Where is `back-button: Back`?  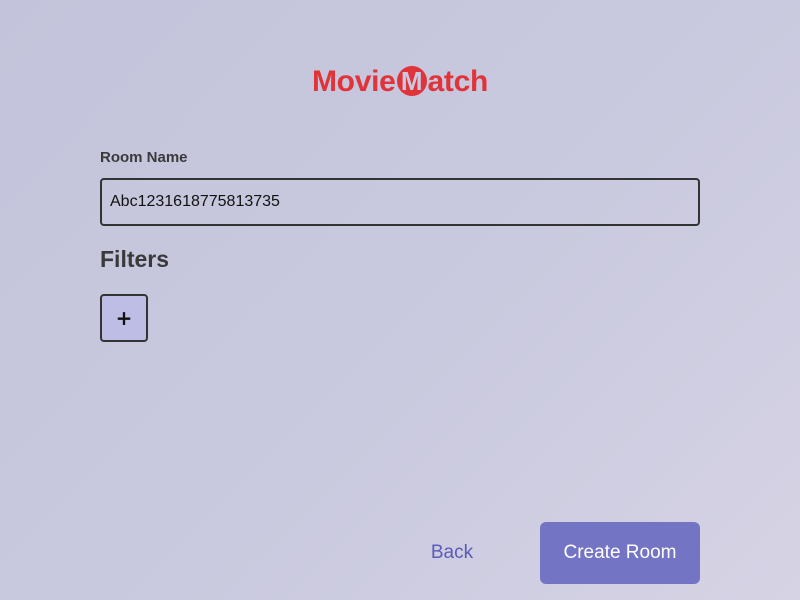
back-button: Back is located at coordinates (452, 553).